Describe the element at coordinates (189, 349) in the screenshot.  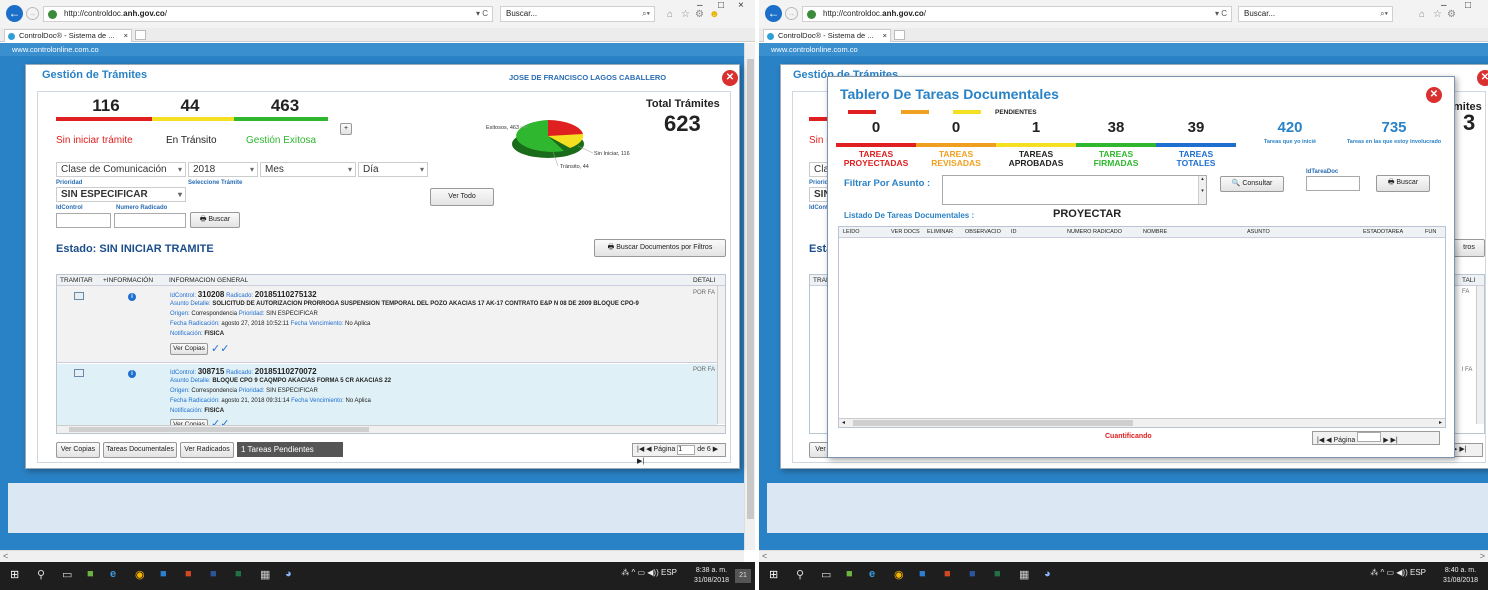
I see `ver-copias-button: Ver Copias` at that location.